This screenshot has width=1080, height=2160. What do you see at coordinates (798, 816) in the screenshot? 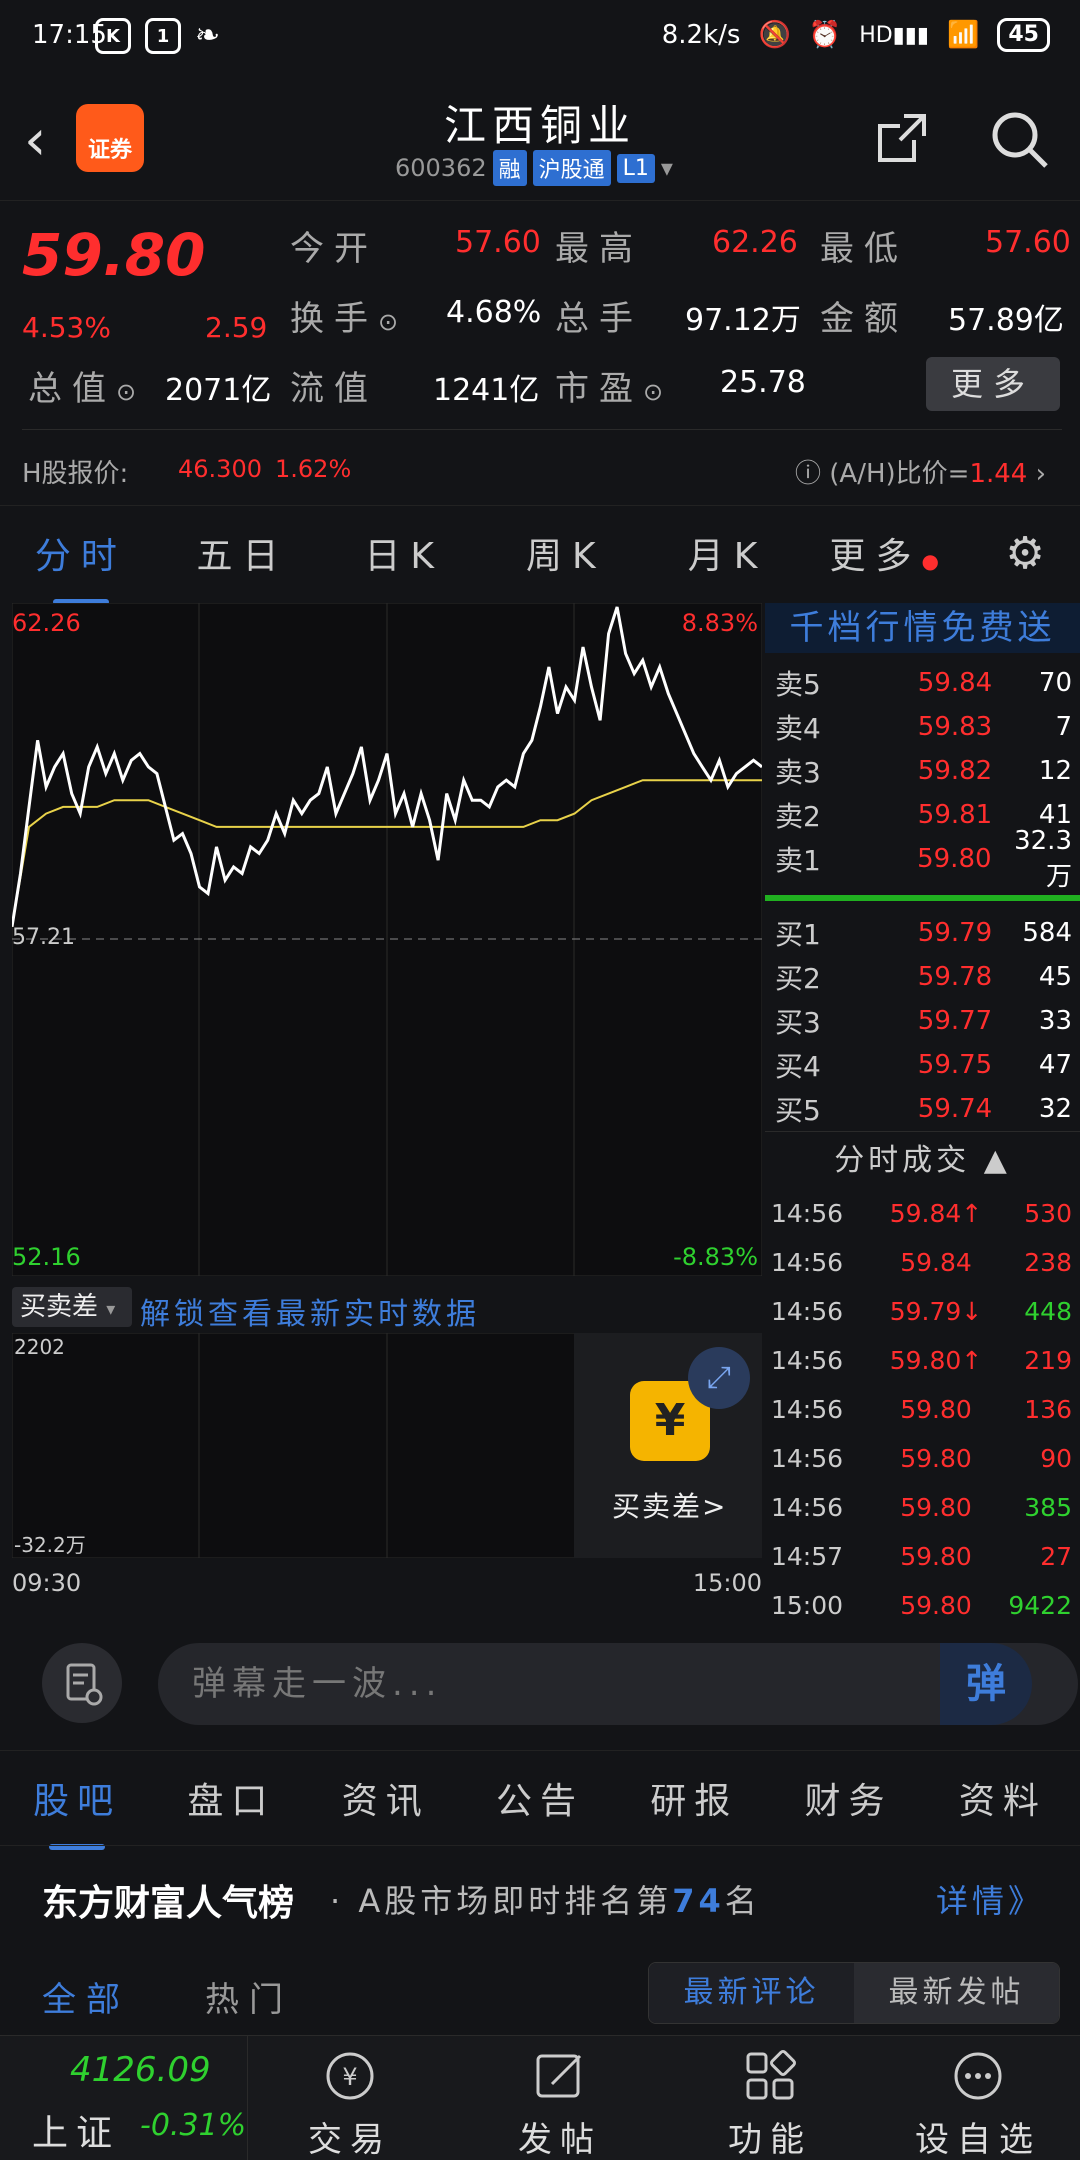
I see `ask-name: 卖2` at bounding box center [798, 816].